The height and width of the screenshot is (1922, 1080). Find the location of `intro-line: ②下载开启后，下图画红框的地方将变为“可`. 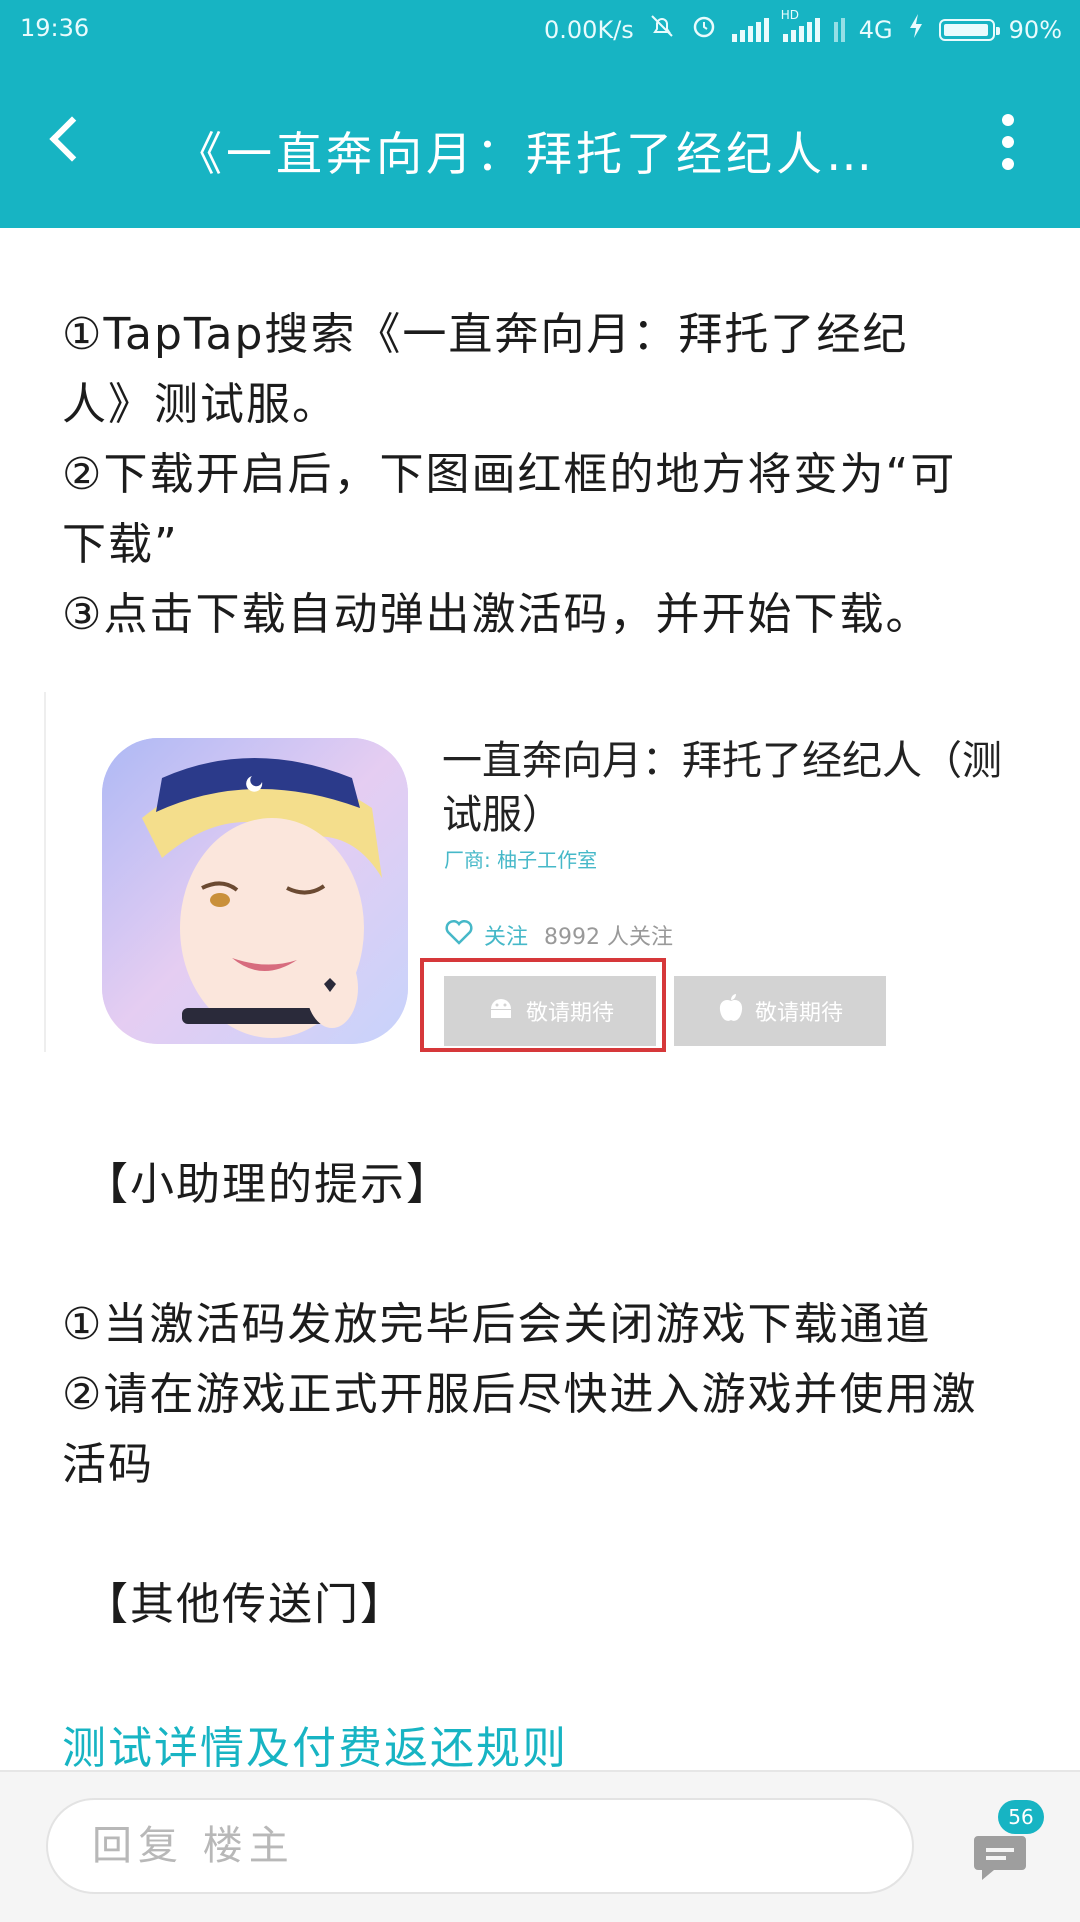

intro-line: ②下载开启后，下图画红框的地方将变为“可 is located at coordinates (509, 474).